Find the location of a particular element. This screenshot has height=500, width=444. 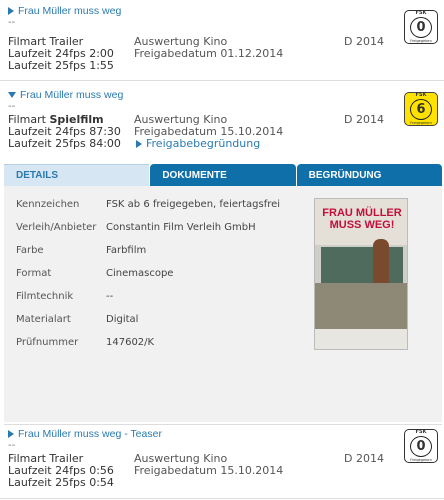

release-date: Freigabedatum 01.12.2014 is located at coordinates (209, 53).